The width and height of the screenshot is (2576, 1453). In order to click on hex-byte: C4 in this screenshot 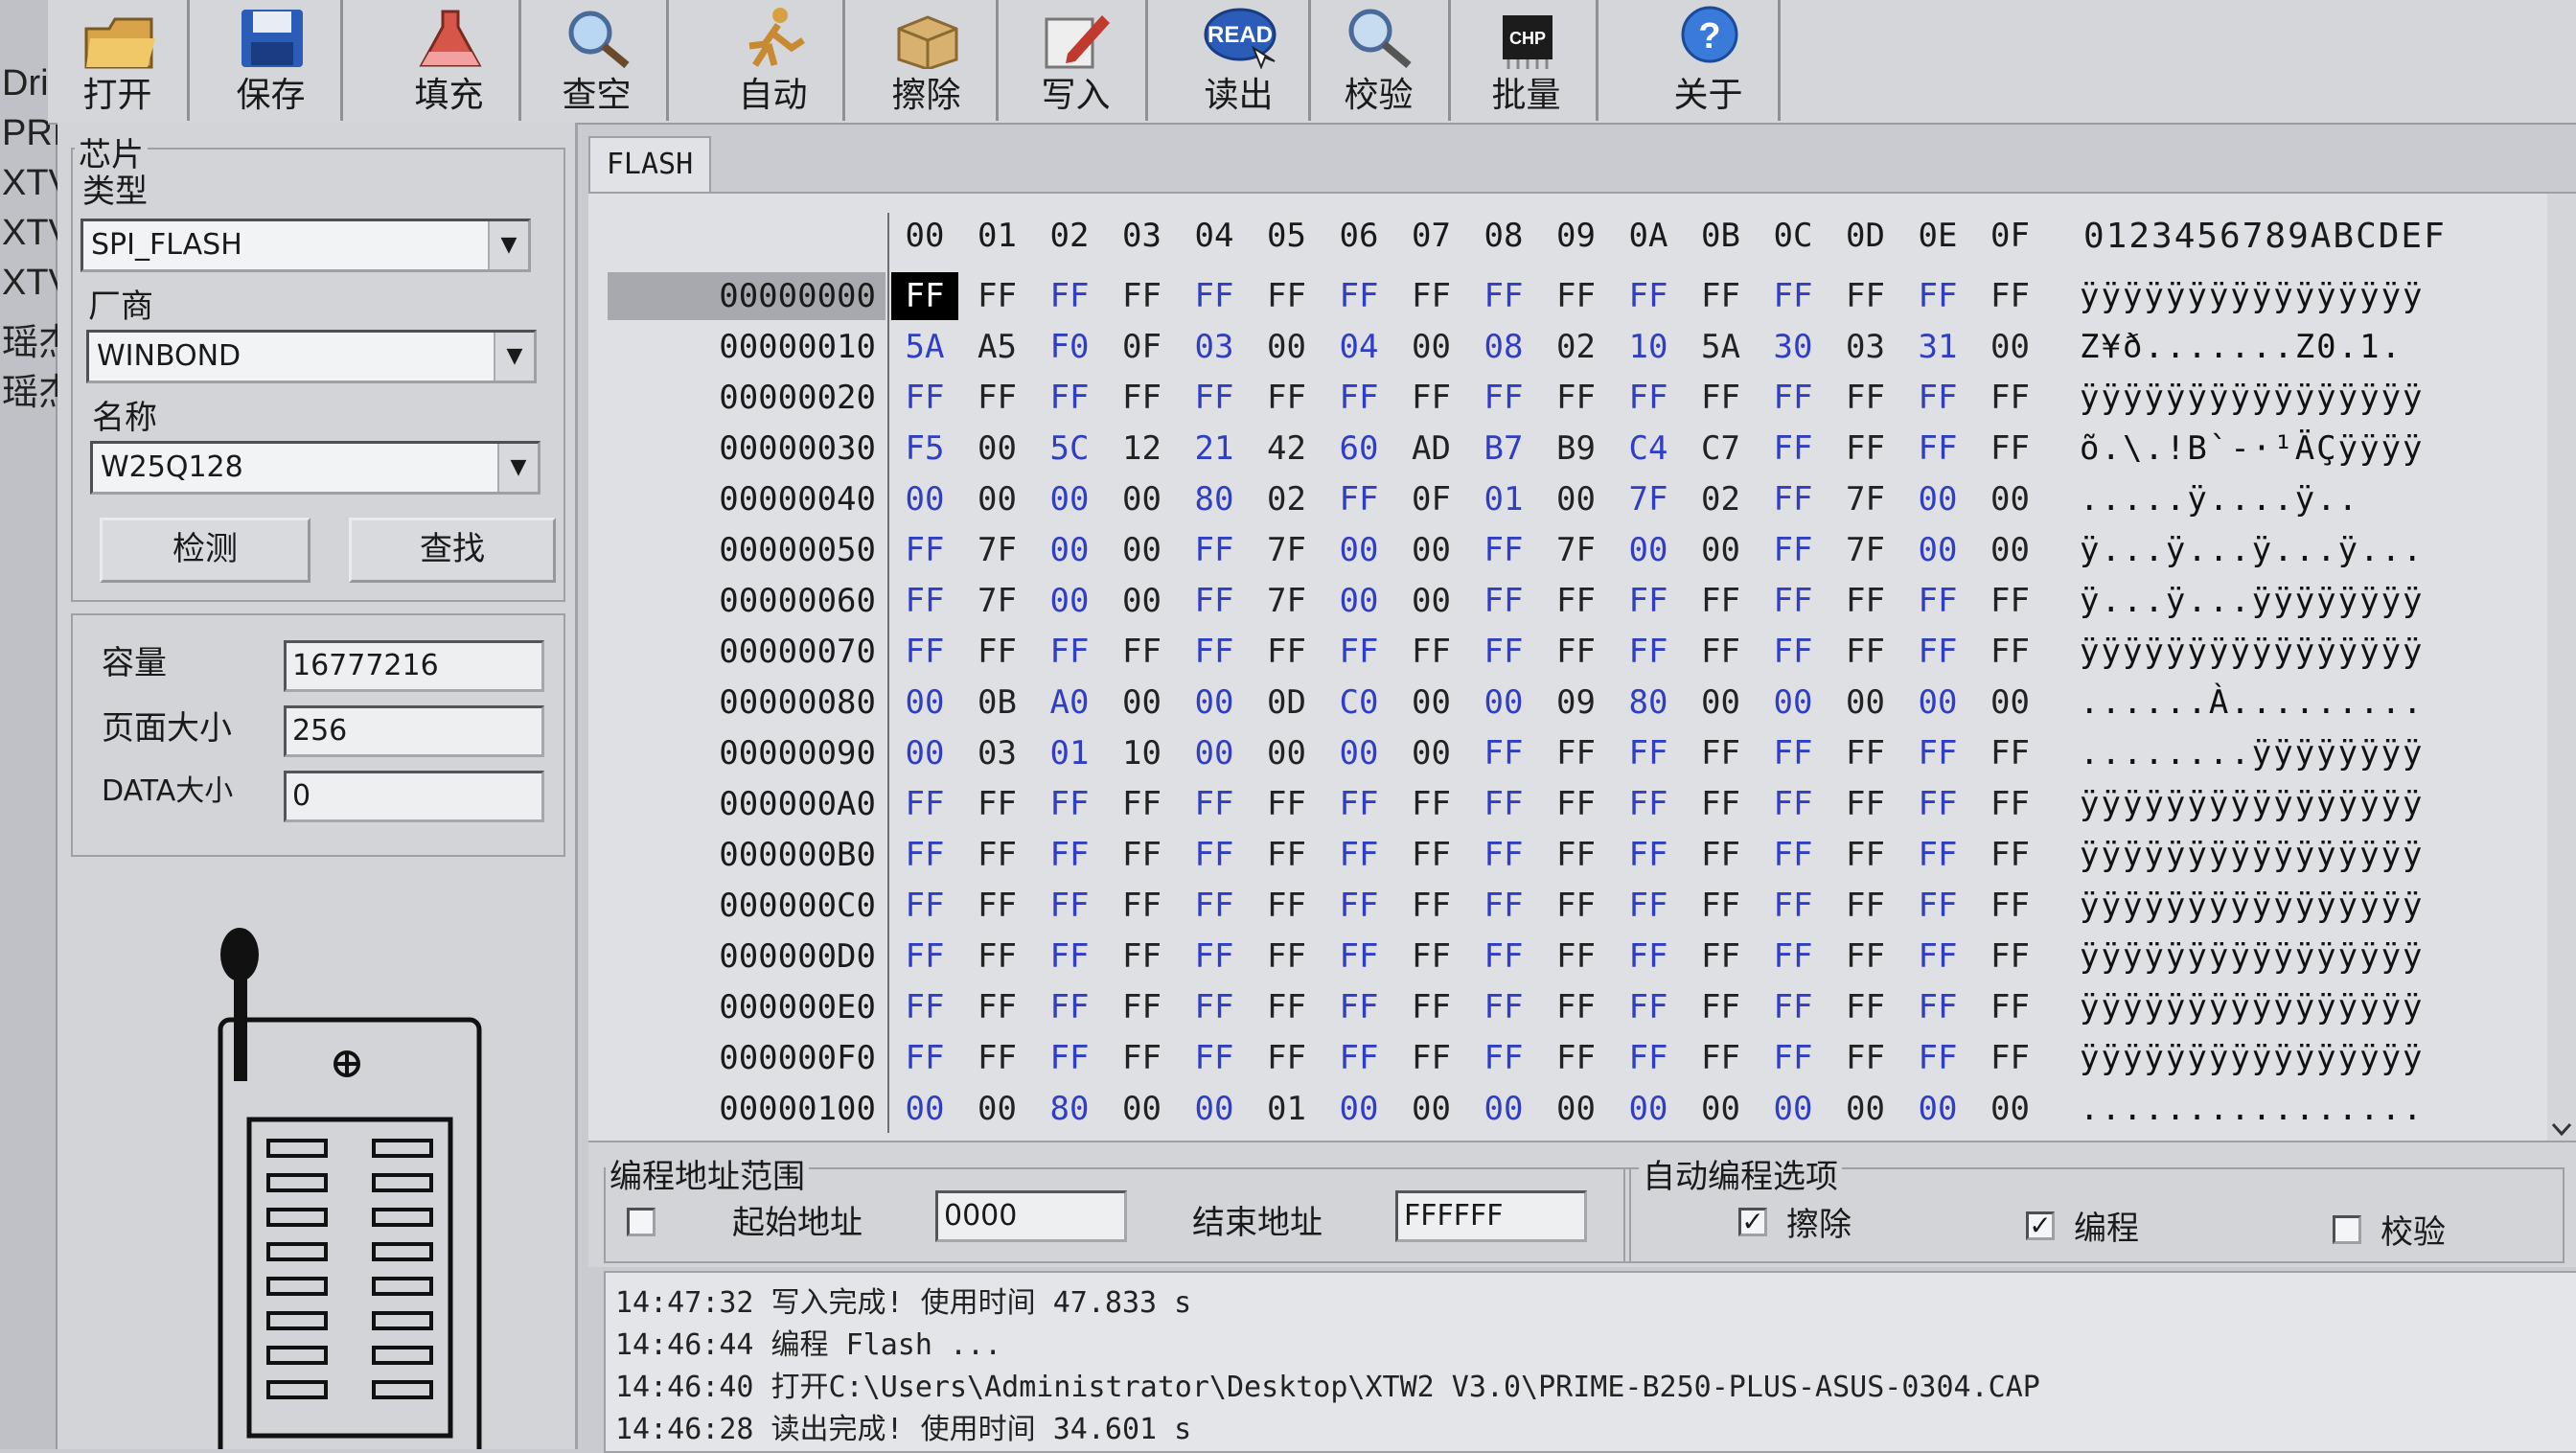, I will do `click(1648, 449)`.